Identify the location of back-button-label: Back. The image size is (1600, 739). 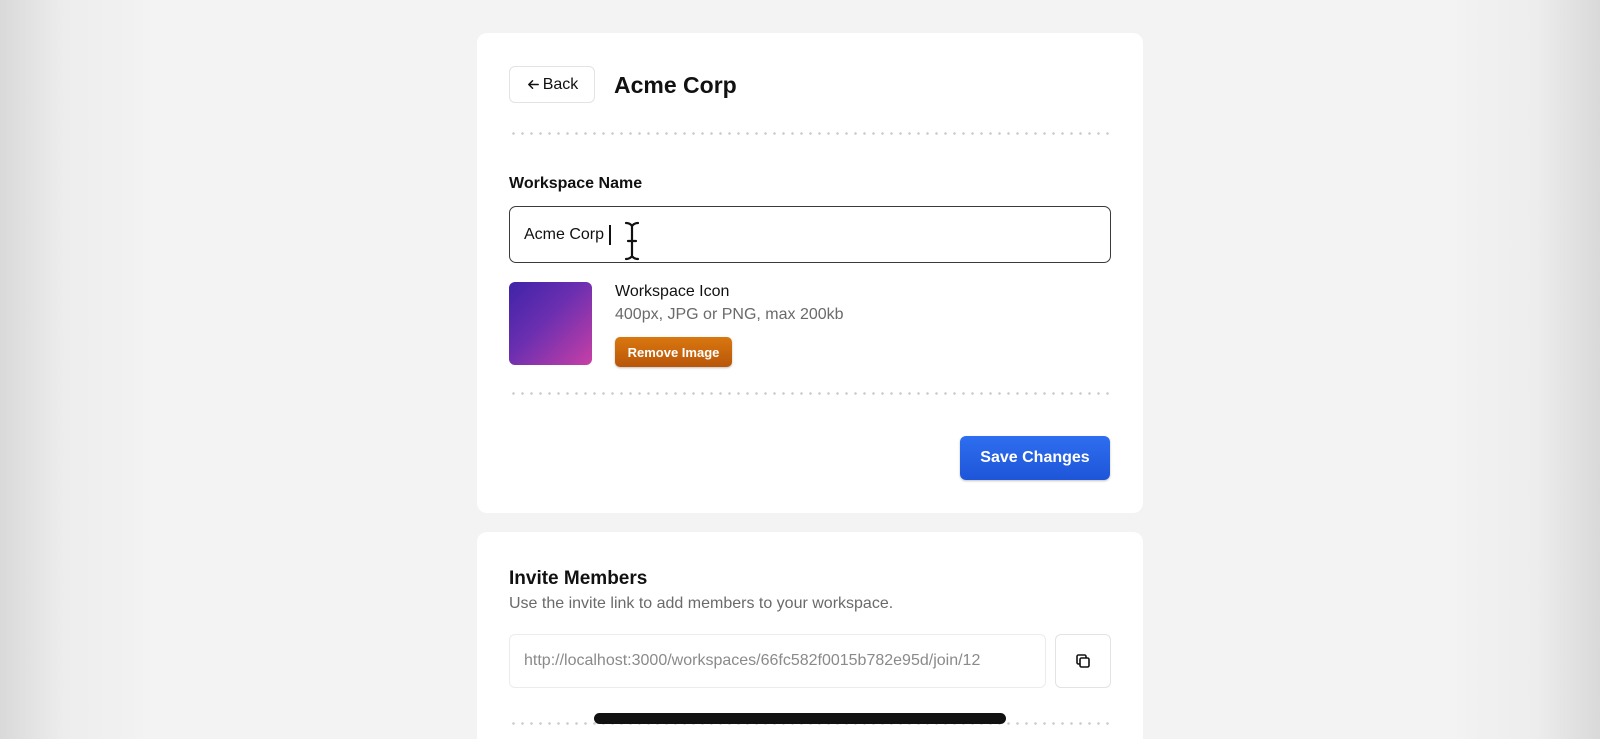
(560, 84).